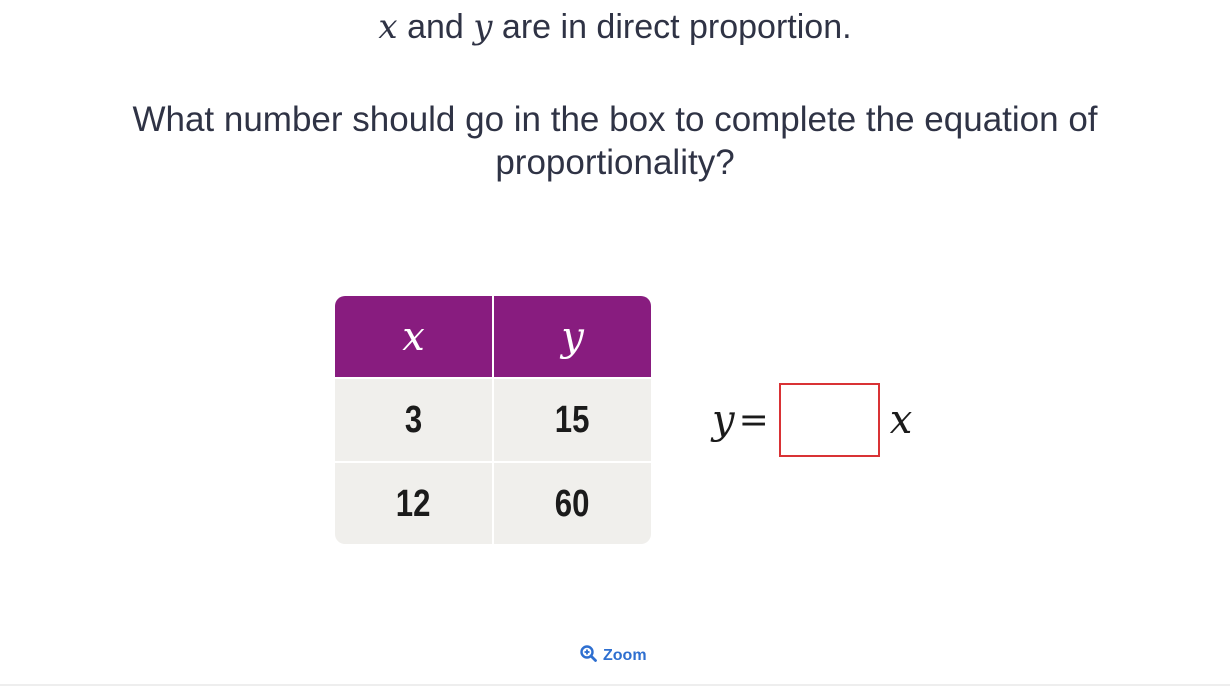 This screenshot has width=1230, height=686. What do you see at coordinates (413, 336) in the screenshot?
I see `table-header-x: x` at bounding box center [413, 336].